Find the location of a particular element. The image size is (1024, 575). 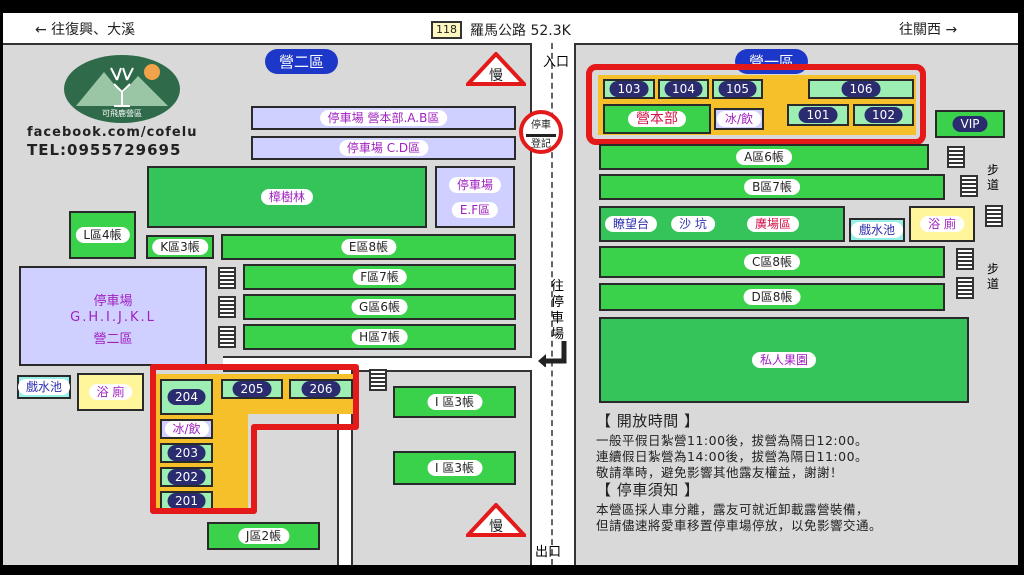

area-d8-label: D區8帳 is located at coordinates (772, 297).